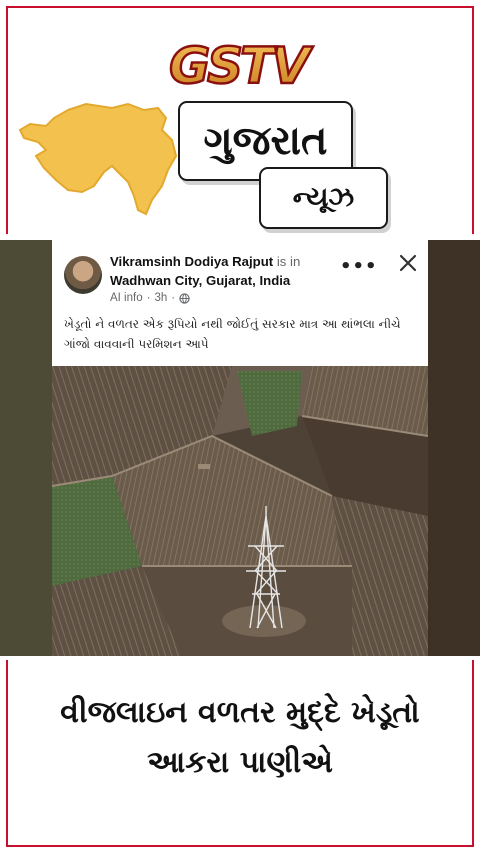 The image size is (480, 853). Describe the element at coordinates (200, 280) in the screenshot. I see `location-link: Wadhwan City, Gujarat, India` at that location.